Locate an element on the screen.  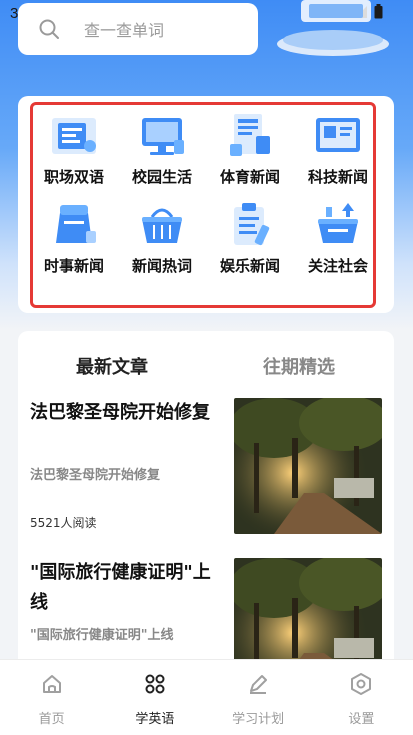
category-label: 娱乐新闻 is located at coordinates (249, 266).